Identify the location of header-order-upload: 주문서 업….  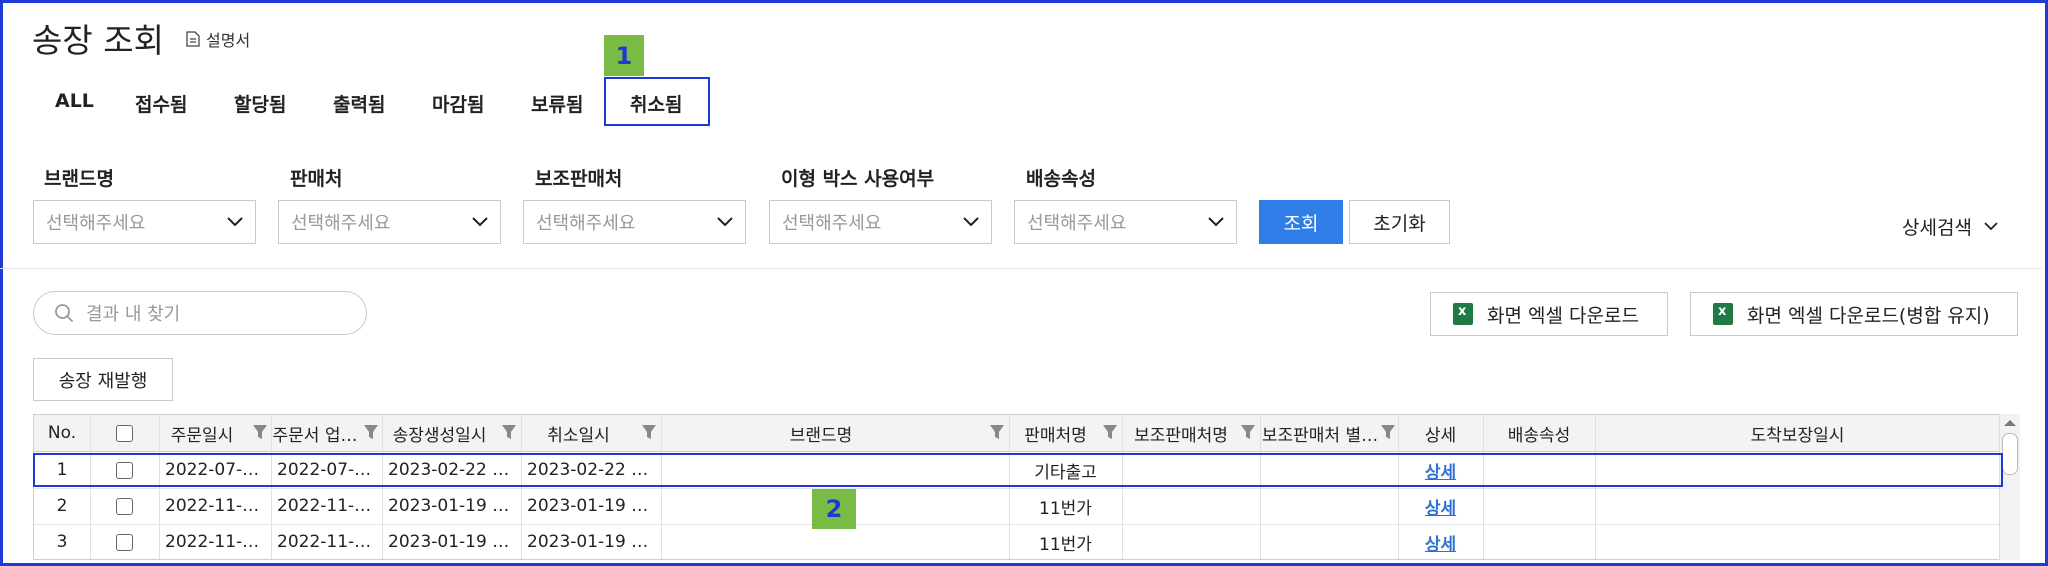
(315, 433).